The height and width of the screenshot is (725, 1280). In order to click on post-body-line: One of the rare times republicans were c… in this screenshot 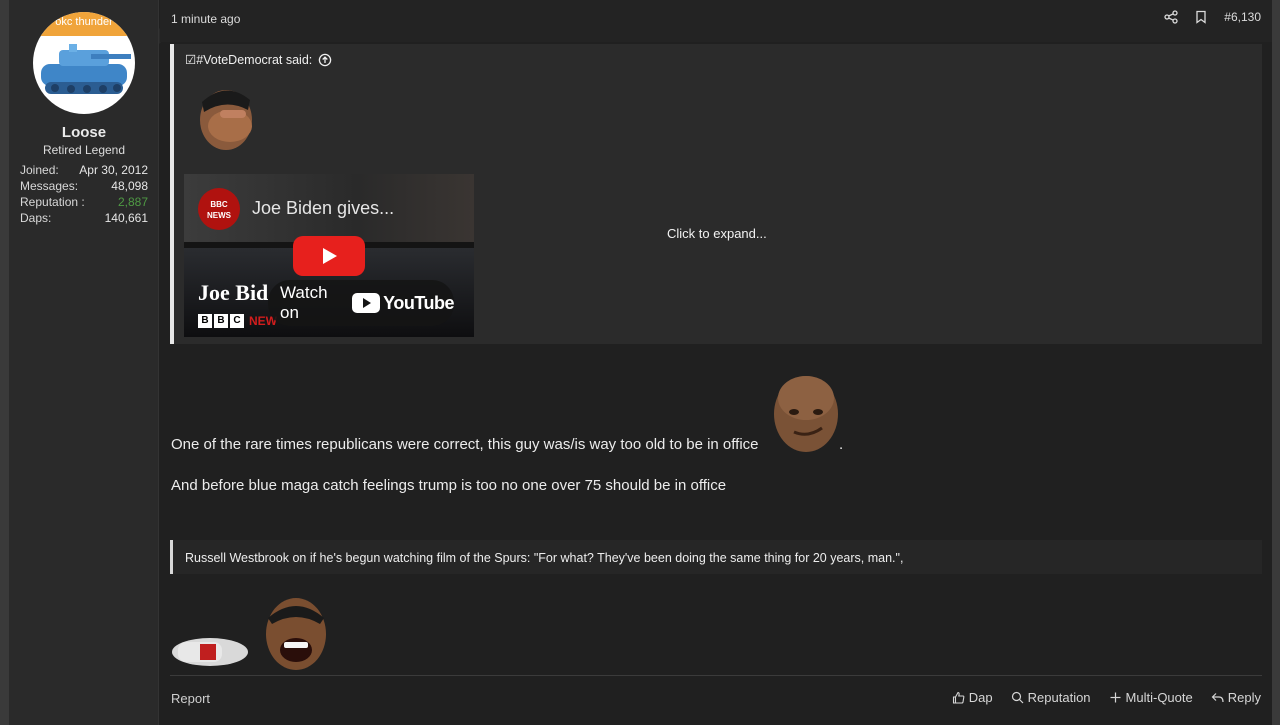, I will do `click(507, 444)`.